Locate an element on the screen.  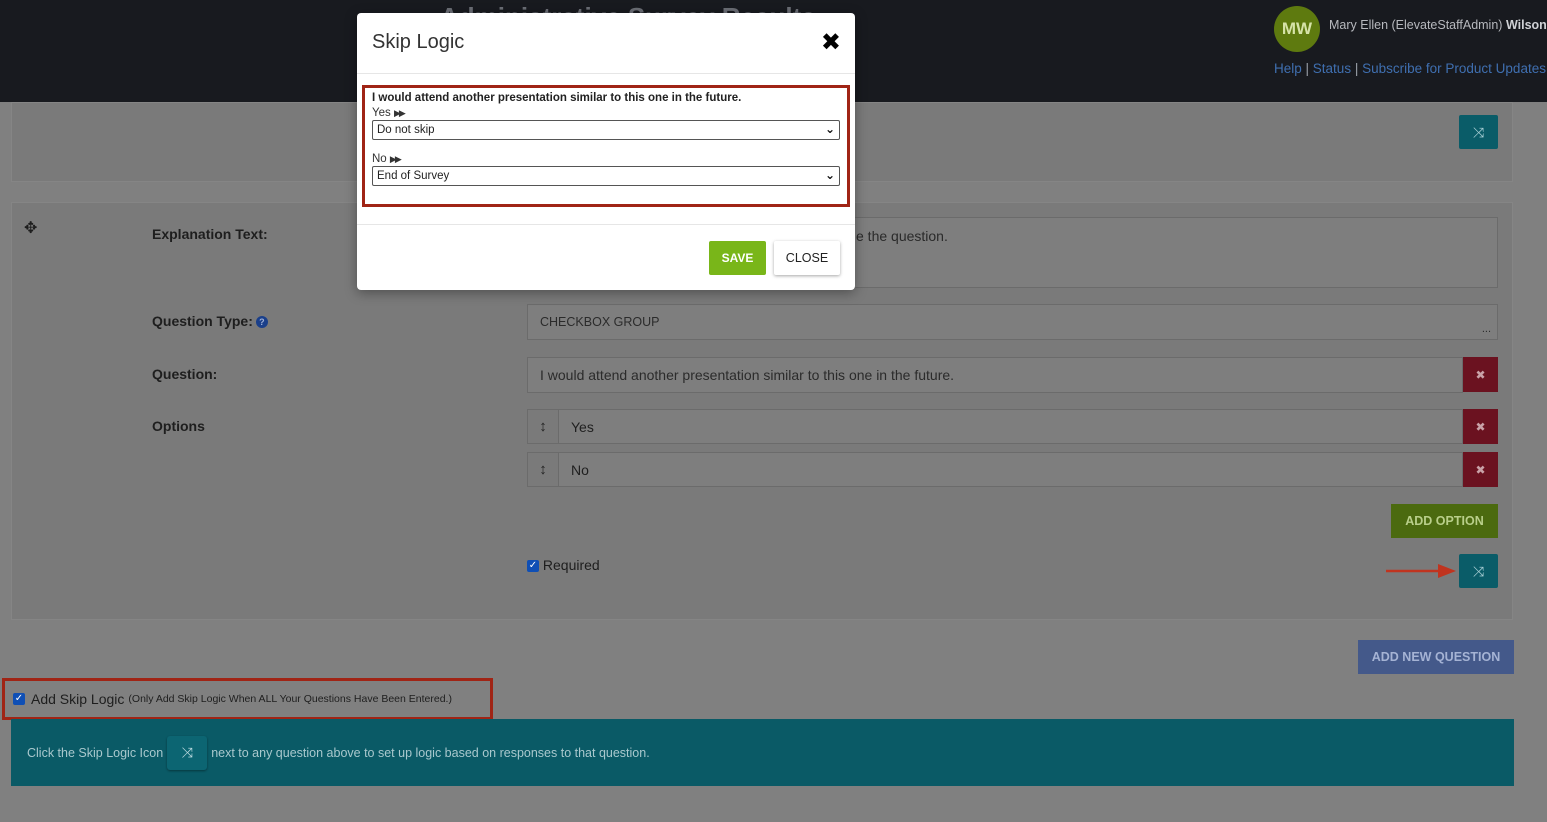
rule-option-label: No ▶▶ is located at coordinates (387, 159).